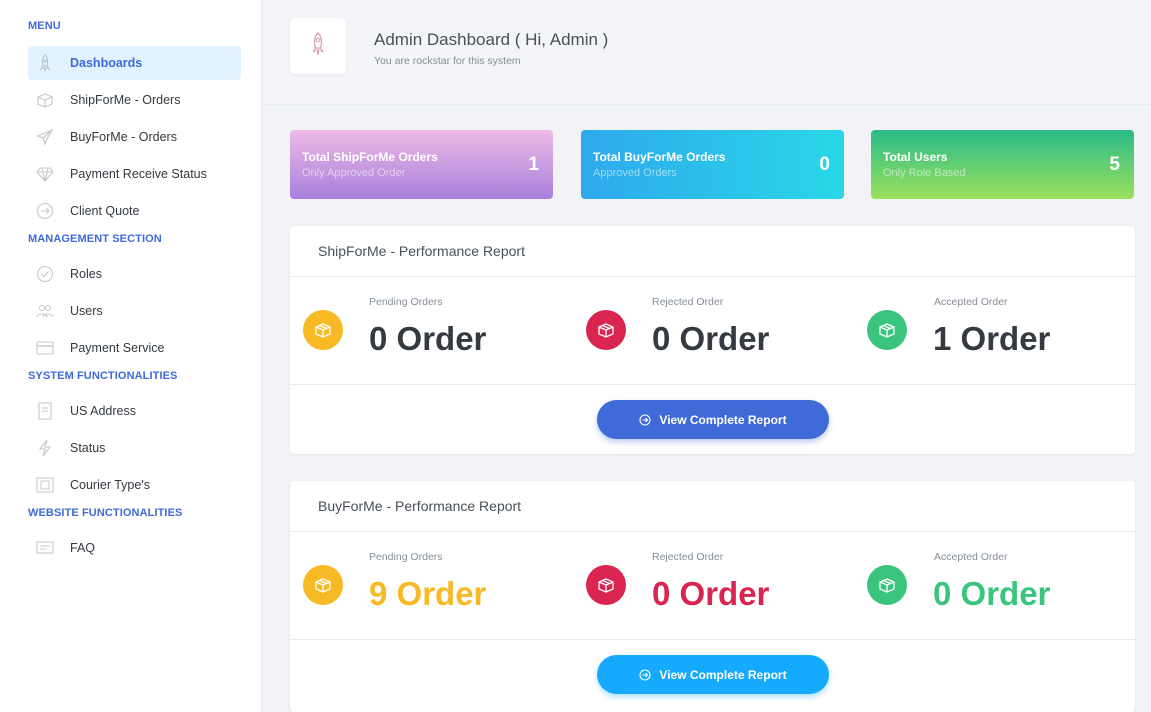 This screenshot has height=712, width=1151. I want to click on sidebar-item-payment-receive-status: Payment Receive Status, so click(134, 174).